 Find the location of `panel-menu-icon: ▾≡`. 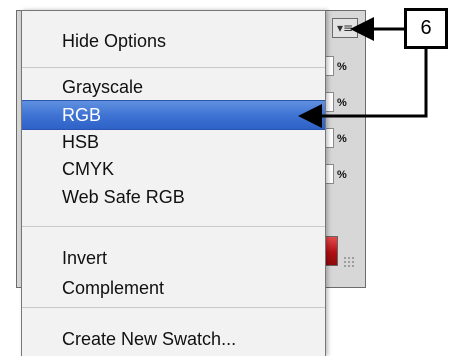

panel-menu-icon: ▾≡ is located at coordinates (345, 28).